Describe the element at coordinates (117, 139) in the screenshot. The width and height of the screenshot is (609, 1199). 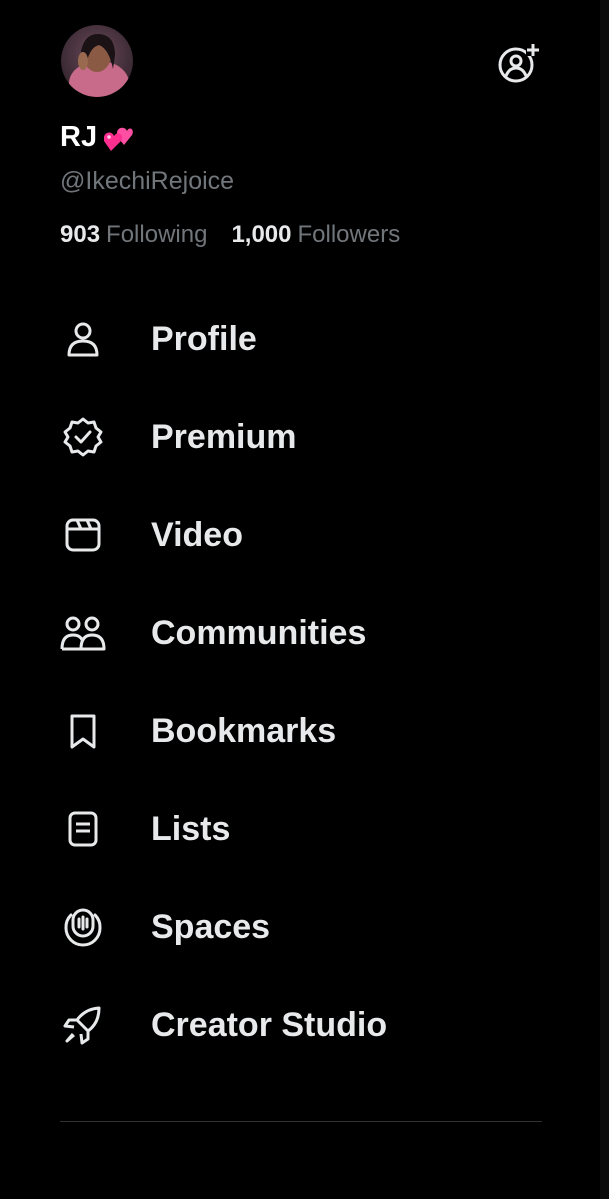
I see `two-hearts-icon` at that location.